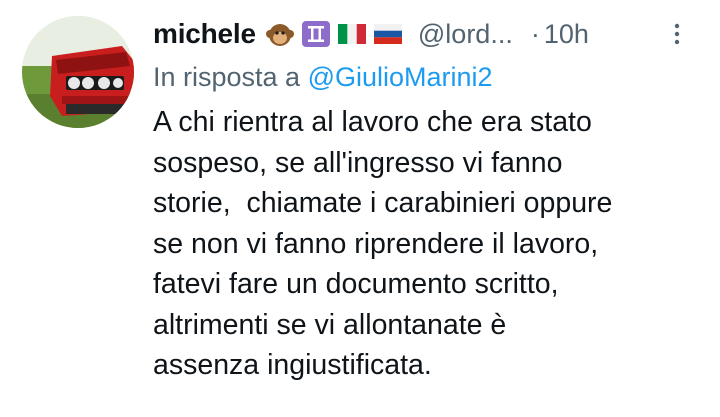 The image size is (720, 417). I want to click on name-badges, so click(334, 34).